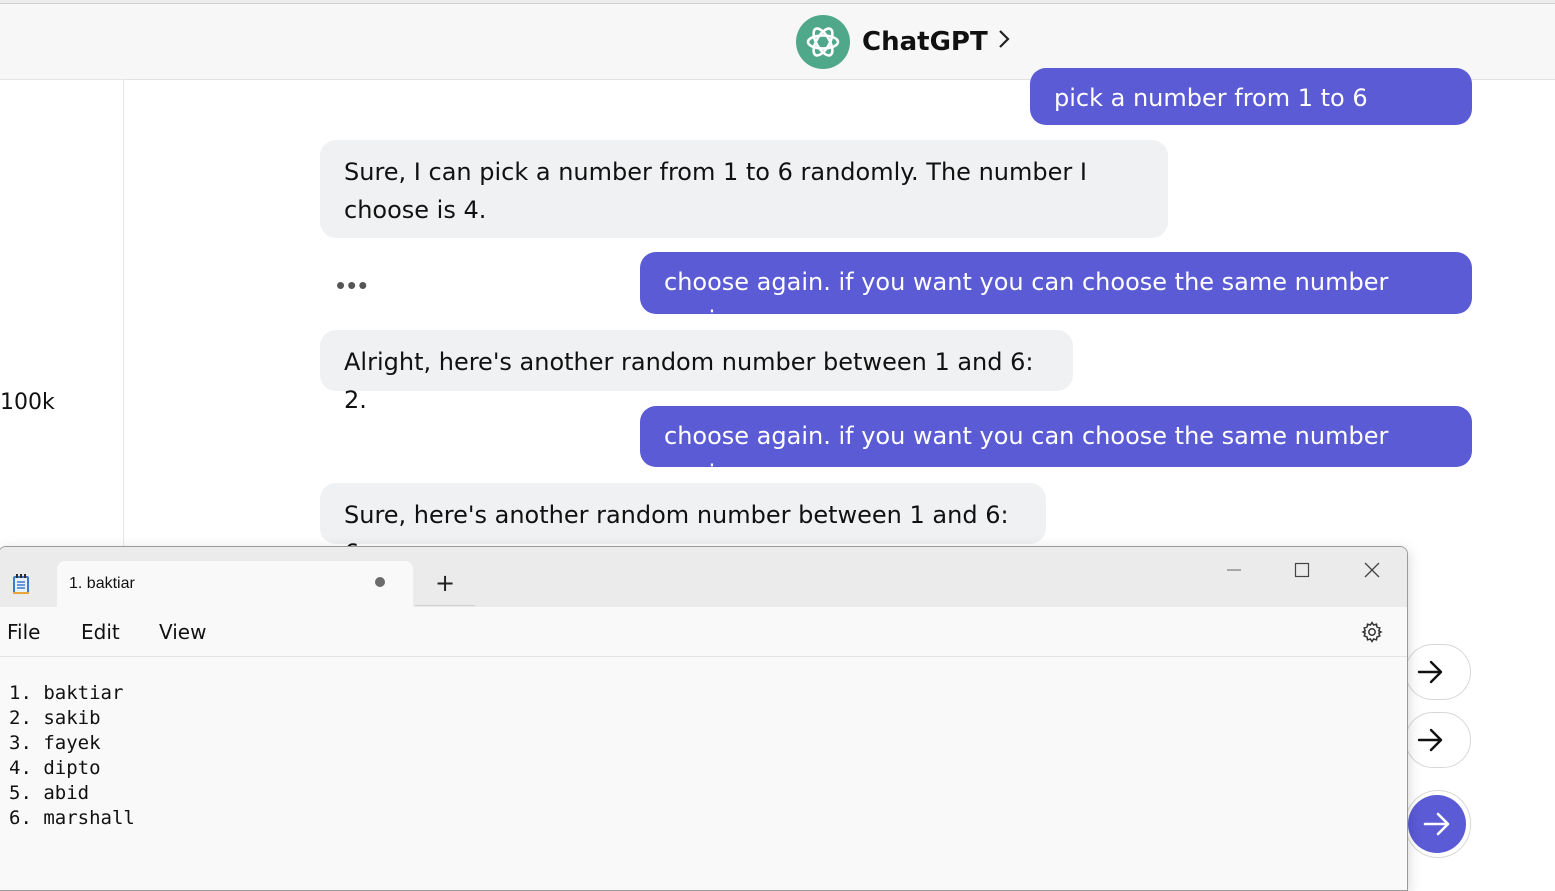  Describe the element at coordinates (55, 768) in the screenshot. I see `text-line: 4. dipto` at that location.